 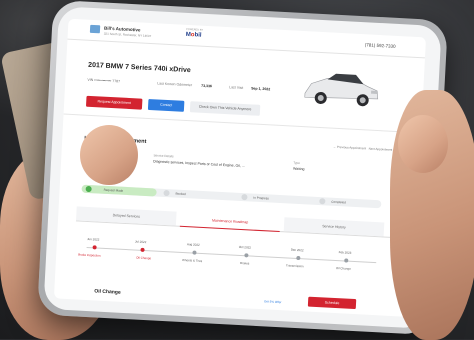 I want to click on step-booked: Booked, so click(x=180, y=194).